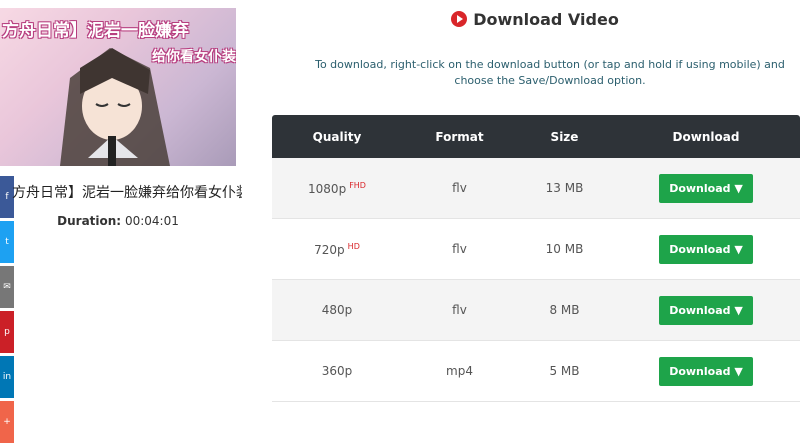 The height and width of the screenshot is (446, 800). Describe the element at coordinates (89, 221) in the screenshot. I see `duration-label: Duration:` at that location.